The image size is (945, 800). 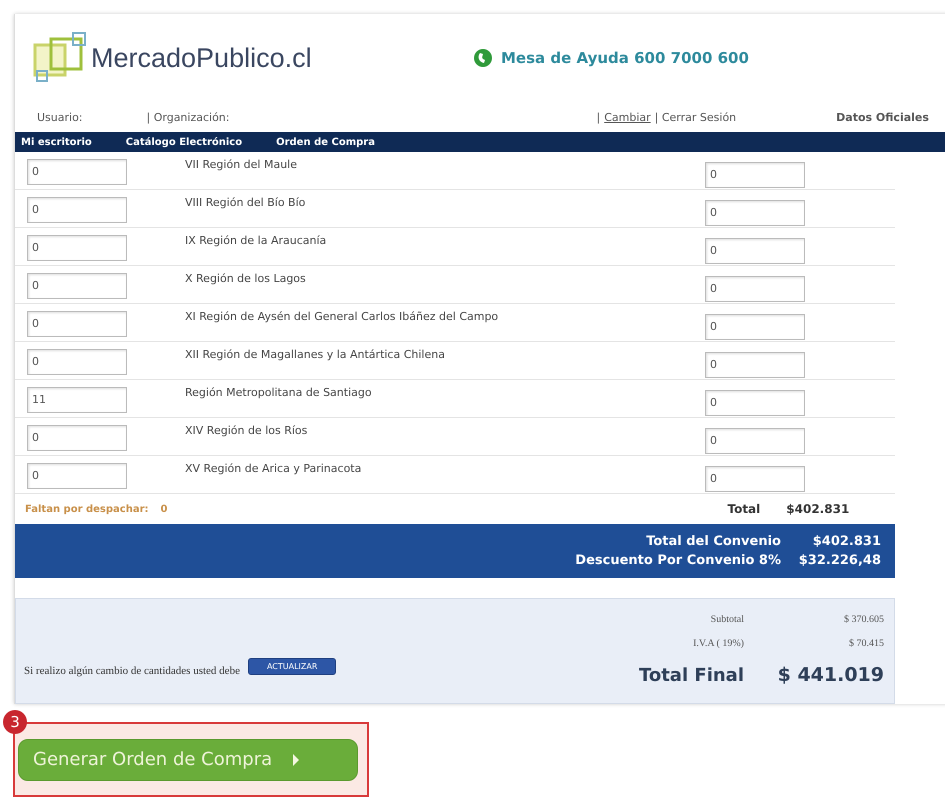 I want to click on logo-text: MercadoPublico.cl, so click(x=201, y=58).